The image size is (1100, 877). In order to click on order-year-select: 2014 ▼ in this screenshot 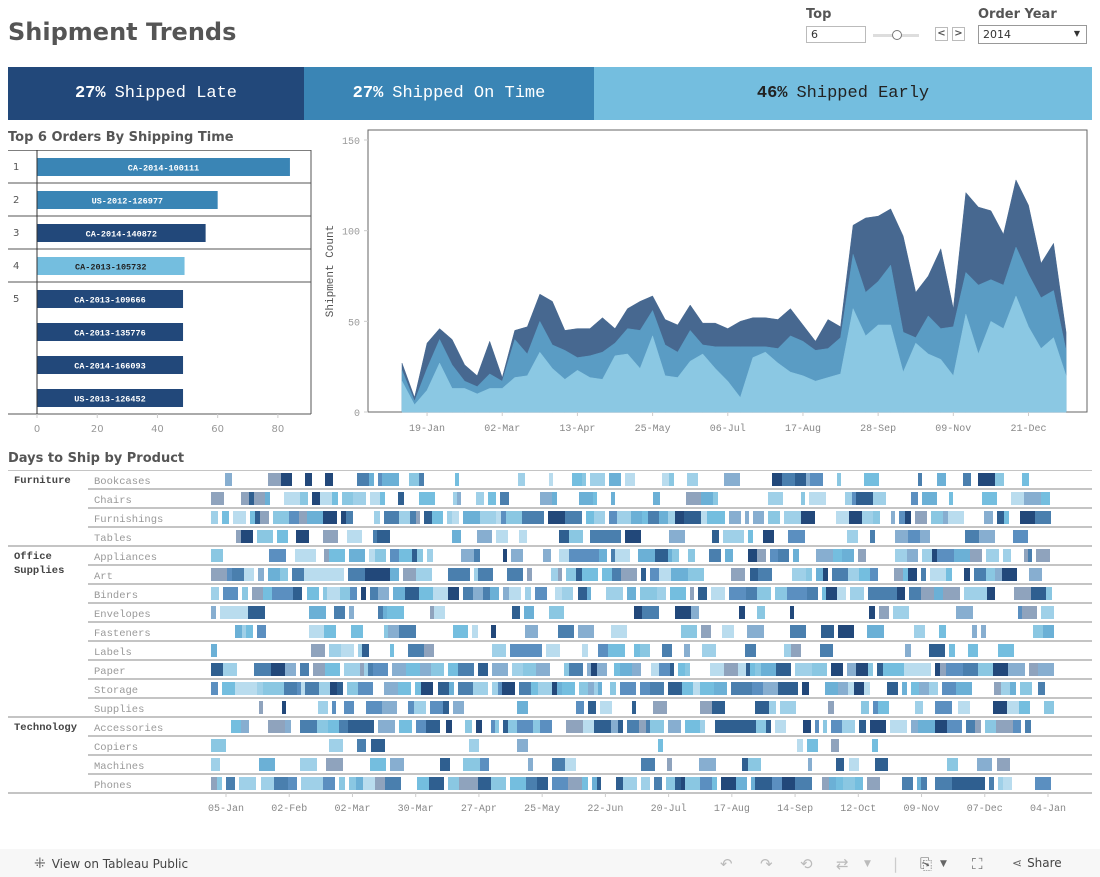, I will do `click(1032, 34)`.